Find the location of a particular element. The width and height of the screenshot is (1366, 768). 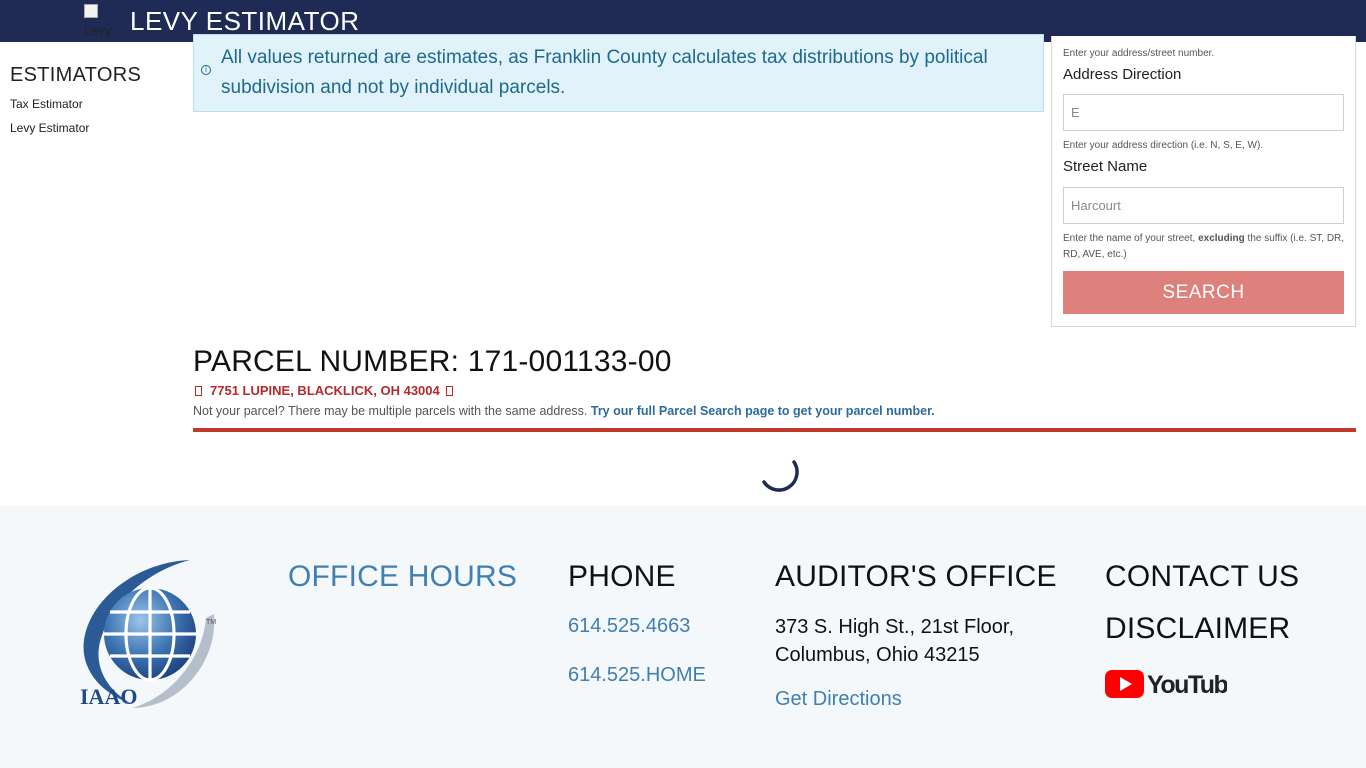

parcel-address: 7751 LUPINE, BLACKLICK, OH 43004 is located at coordinates (325, 390).